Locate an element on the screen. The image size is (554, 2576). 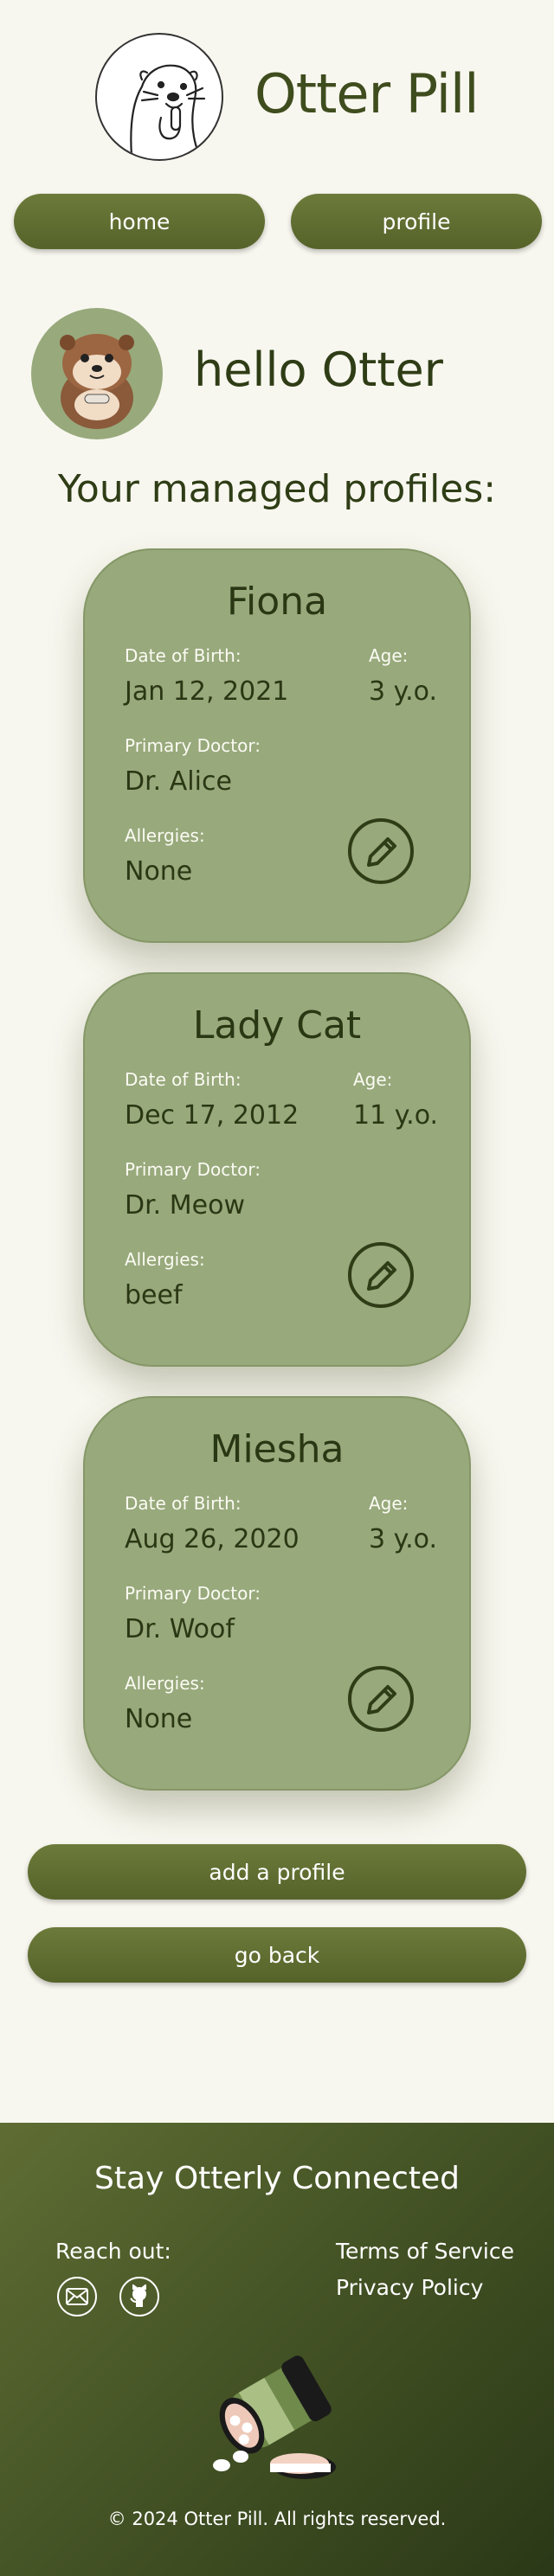
mail-icon is located at coordinates (77, 2296).